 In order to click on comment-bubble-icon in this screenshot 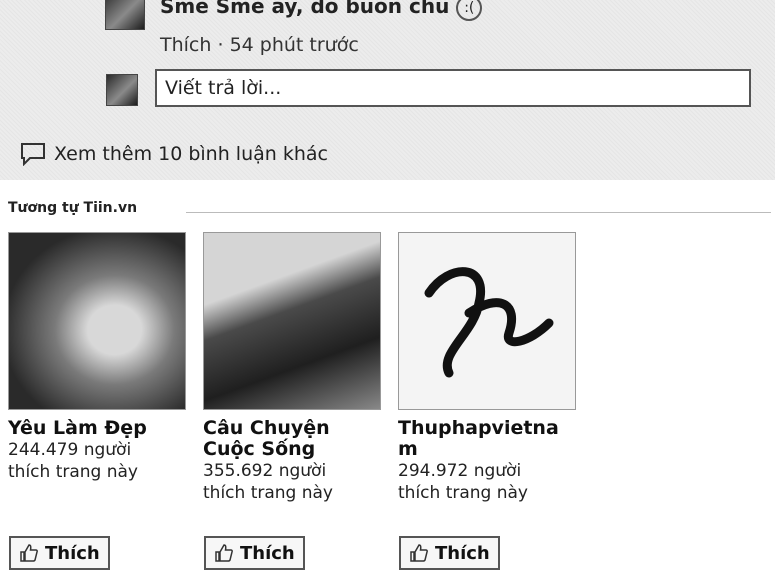, I will do `click(33, 154)`.